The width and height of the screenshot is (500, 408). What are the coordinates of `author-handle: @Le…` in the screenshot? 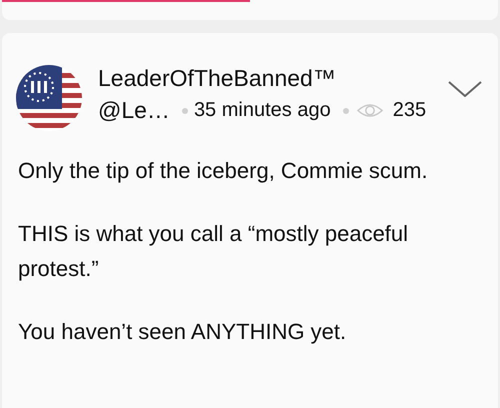 It's located at (134, 110).